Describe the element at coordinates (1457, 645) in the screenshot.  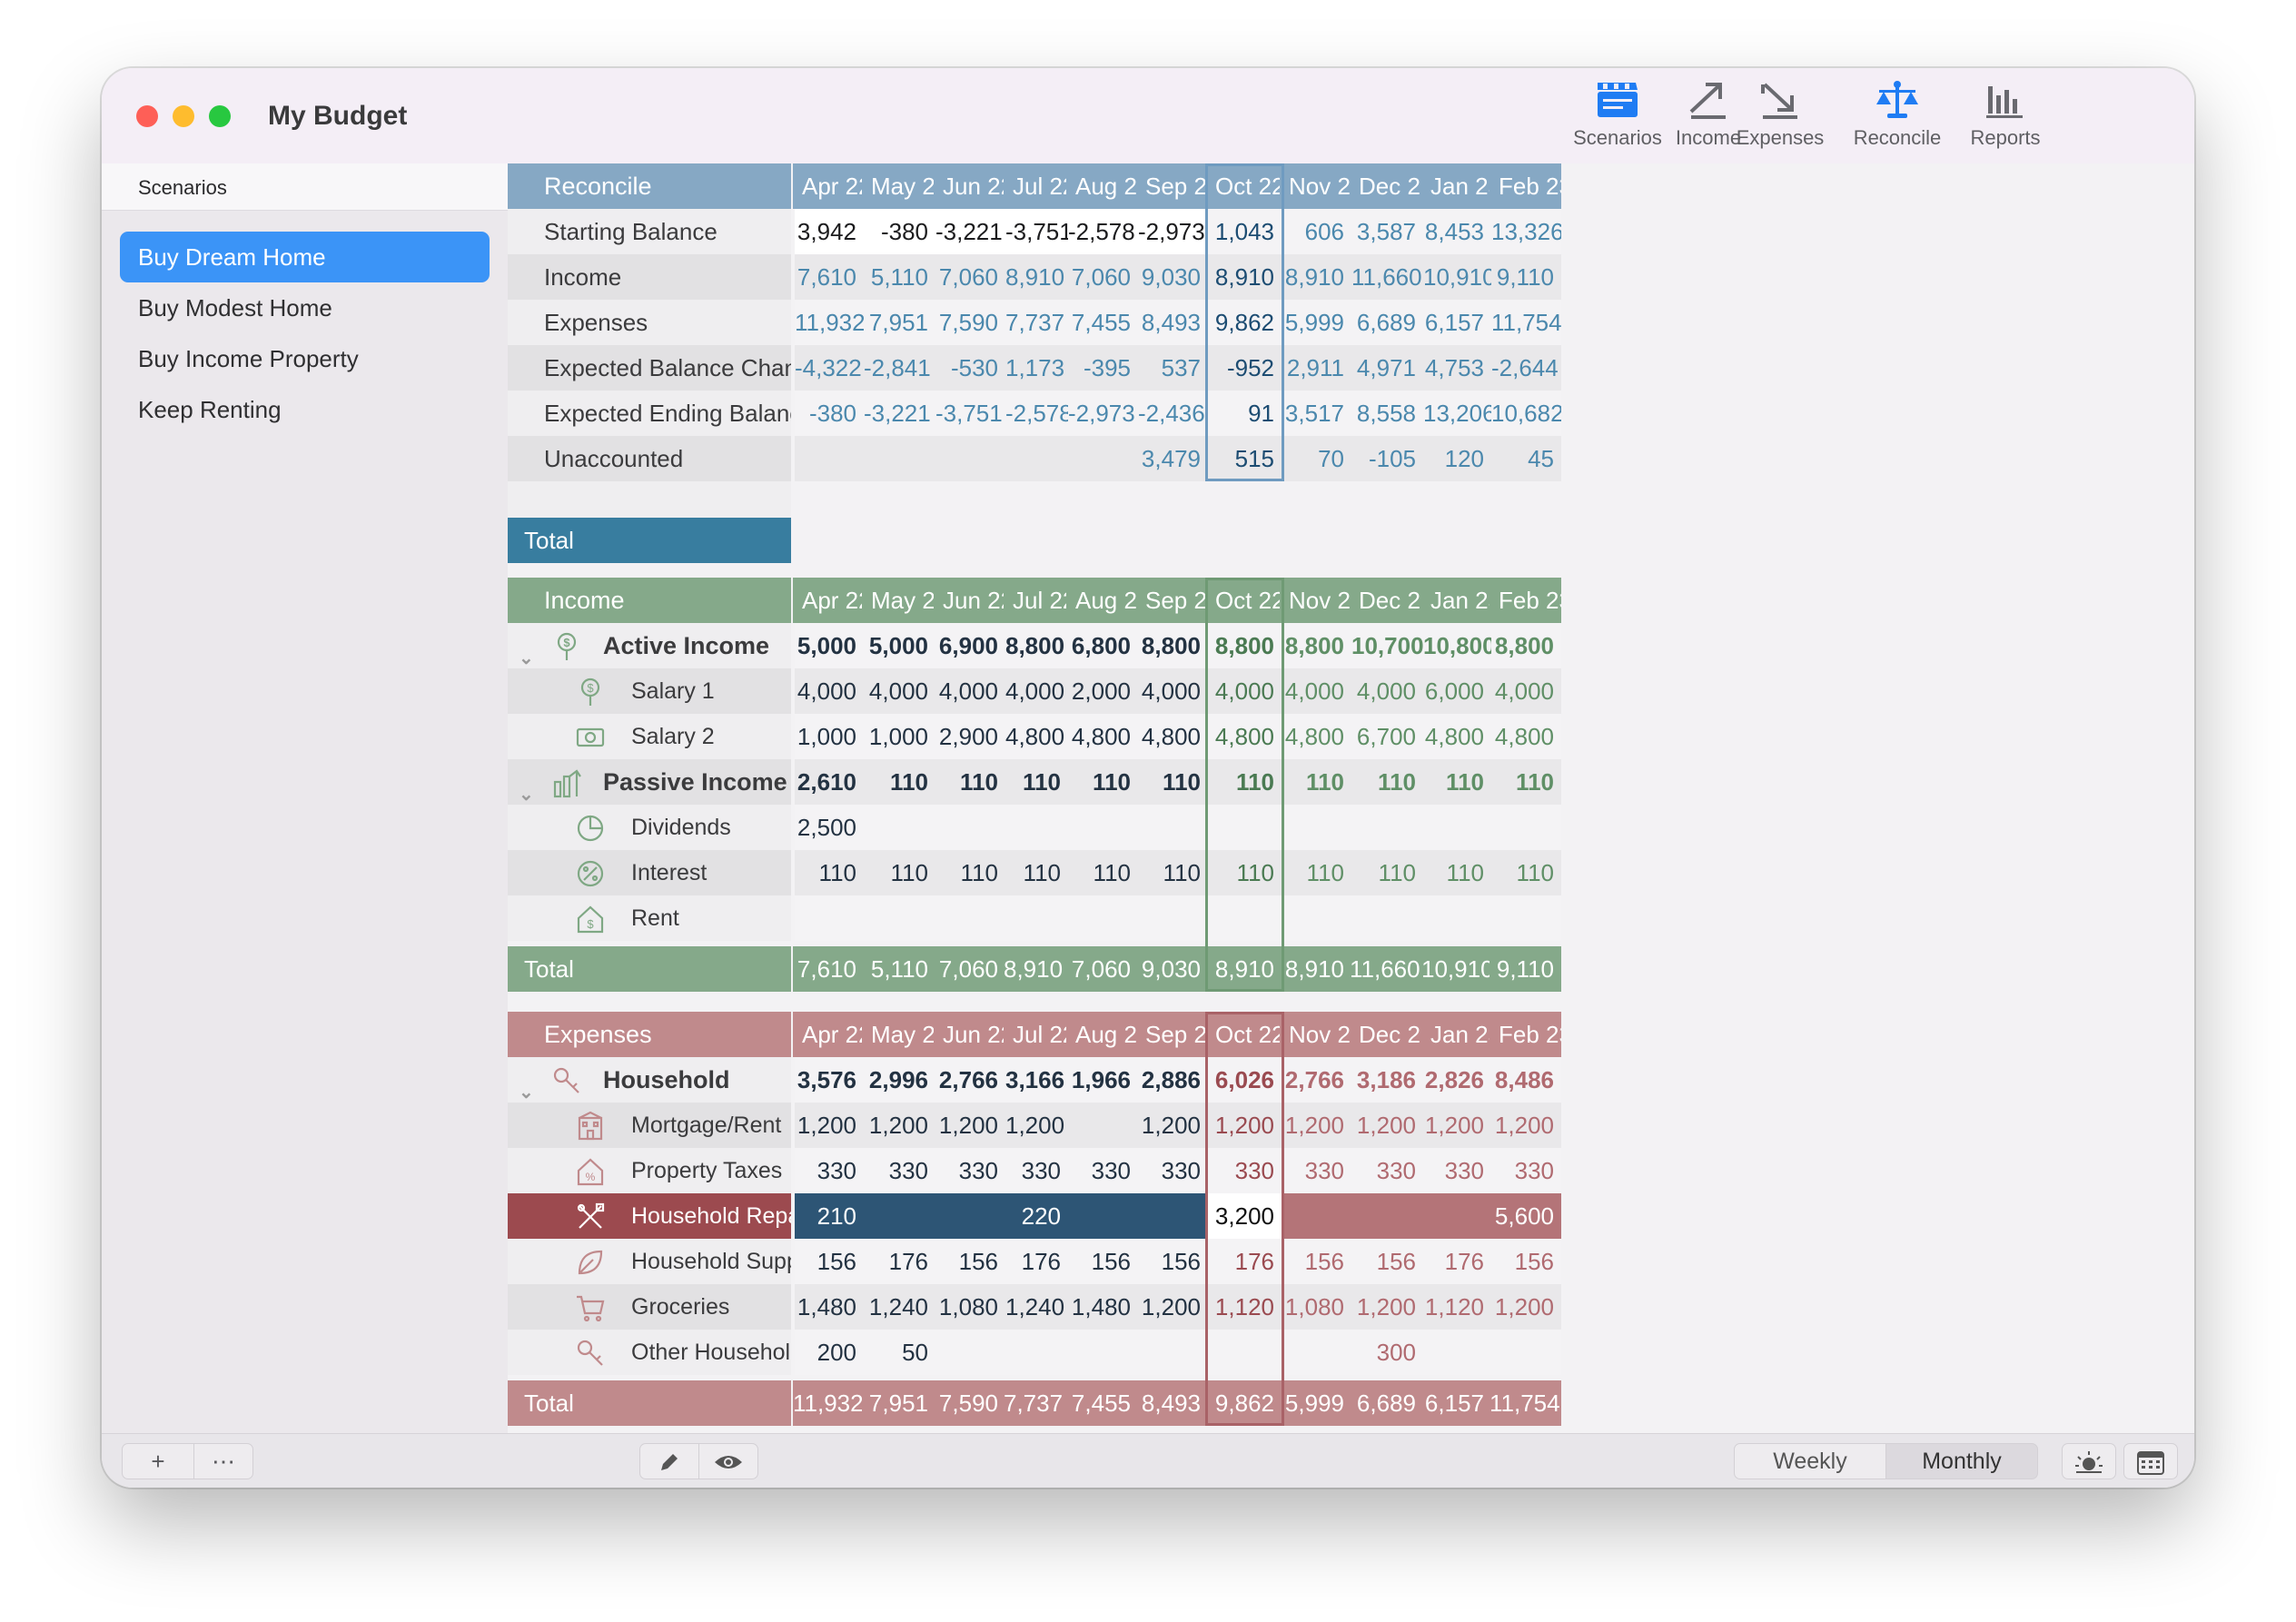
I see `income-cell: 10,800` at that location.